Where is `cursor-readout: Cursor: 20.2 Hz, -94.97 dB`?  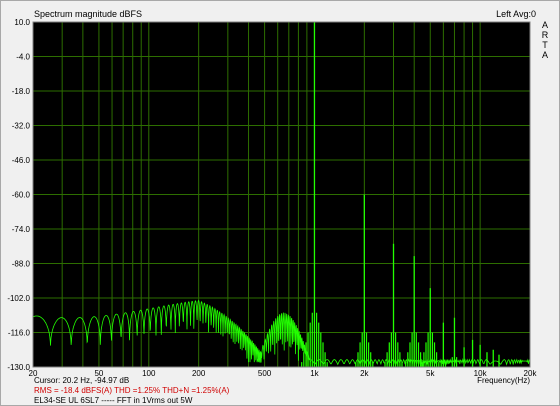 cursor-readout: Cursor: 20.2 Hz, -94.97 dB is located at coordinates (82, 380).